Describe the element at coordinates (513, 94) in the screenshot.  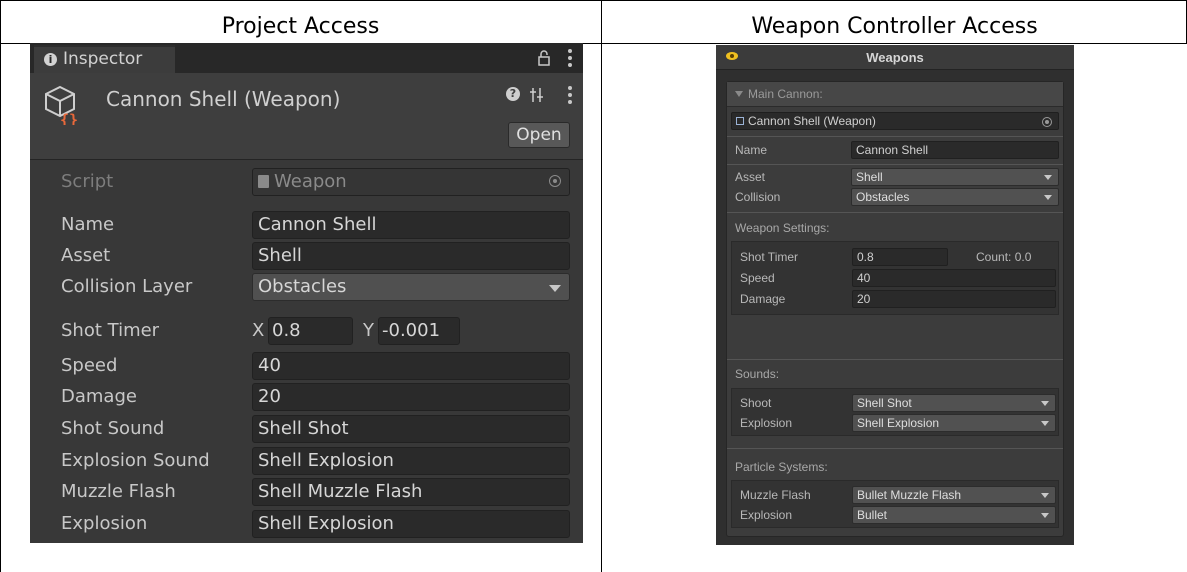
I see `help-icon: ?` at that location.